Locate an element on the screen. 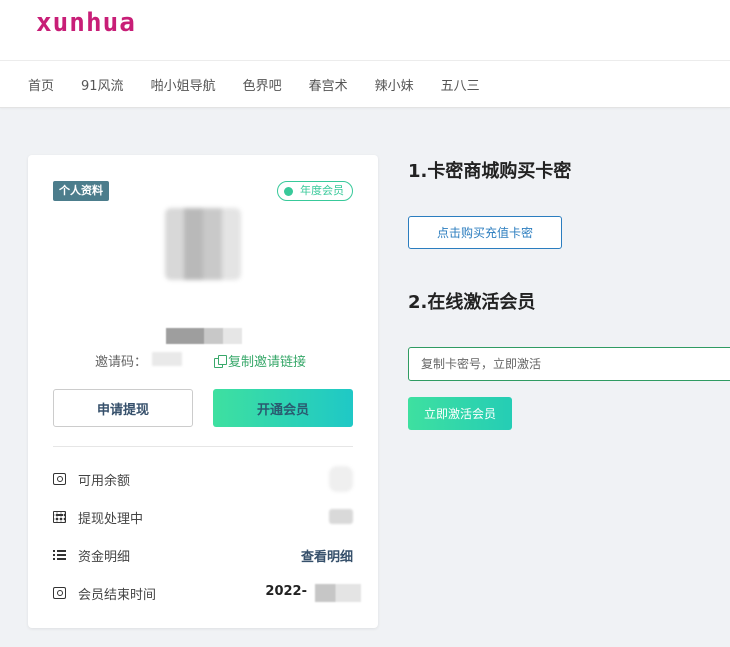 Image resolution: width=730 pixels, height=647 pixels. balance-label: 可用余额 is located at coordinates (104, 481).